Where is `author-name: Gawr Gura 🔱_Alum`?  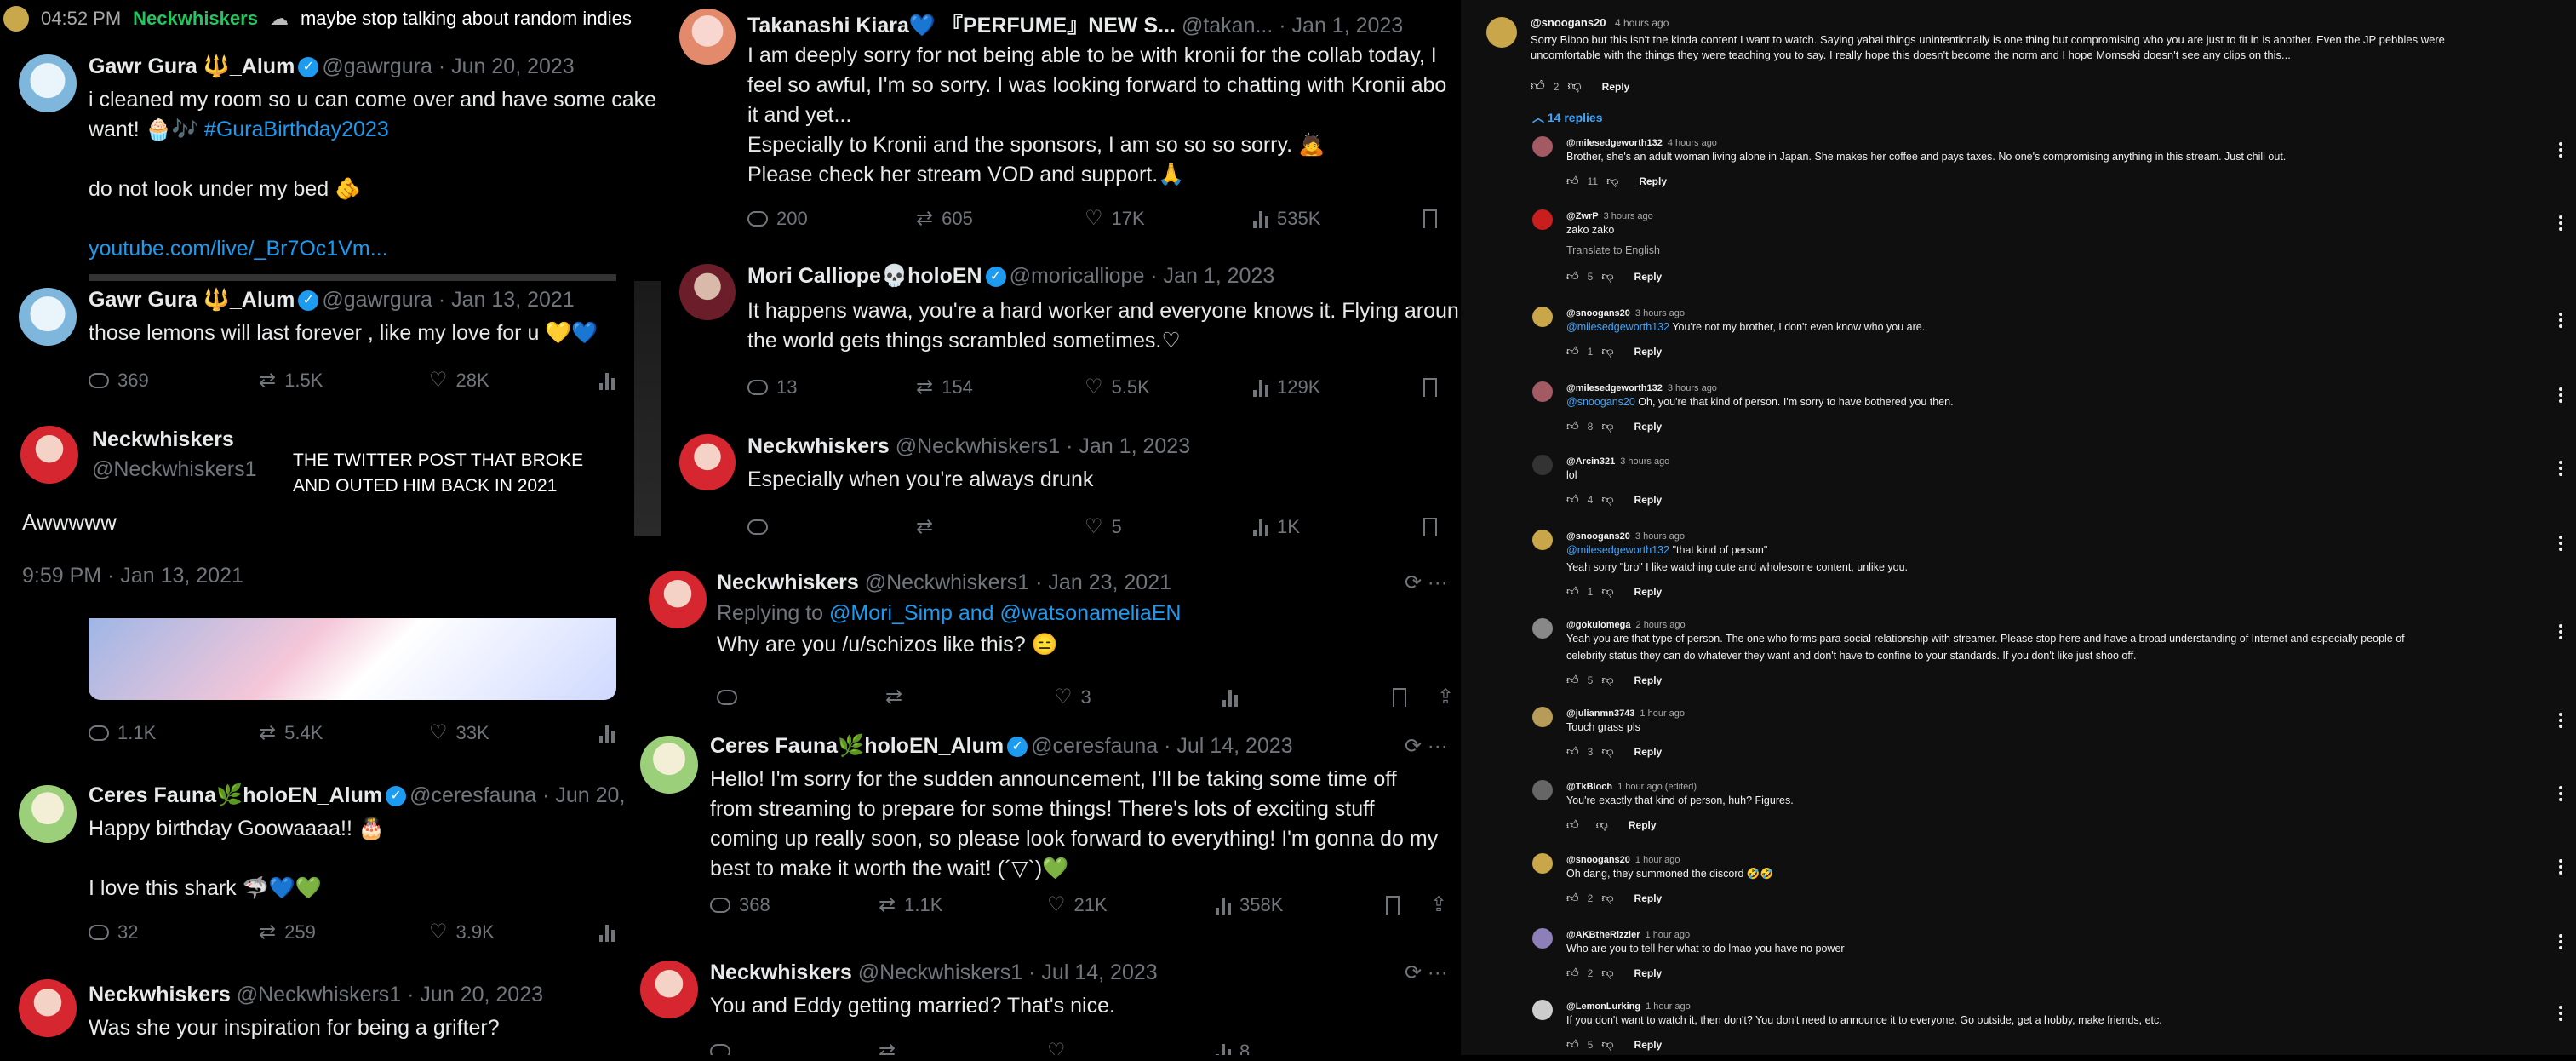
author-name: Gawr Gura 🔱_Alum is located at coordinates (192, 300).